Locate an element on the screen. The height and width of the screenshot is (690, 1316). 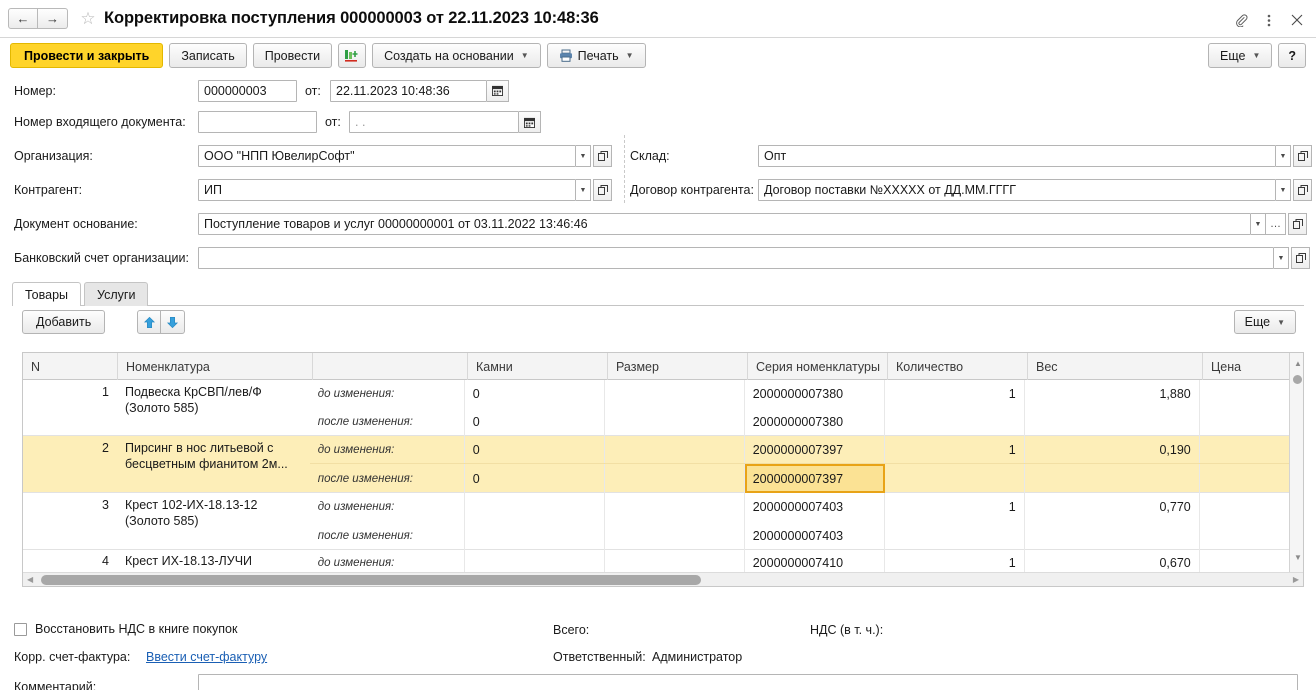
back-icon: ← is located at coordinates (23, 18).